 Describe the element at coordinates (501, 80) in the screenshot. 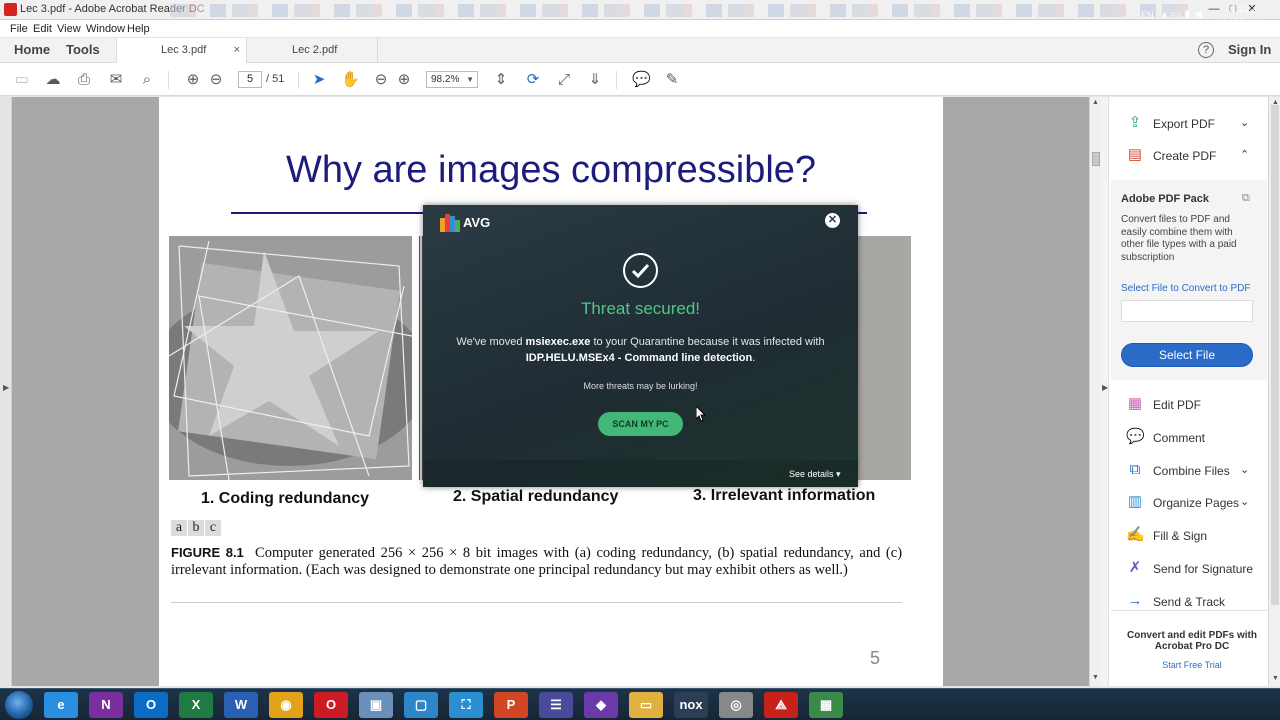

I see `fit-page-icon: ⇕` at that location.